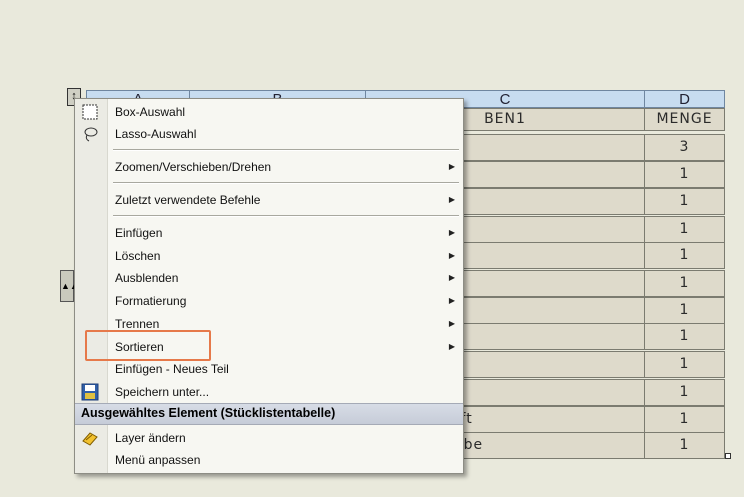 The width and height of the screenshot is (744, 497). What do you see at coordinates (193, 167) in the screenshot?
I see `menu-item-label: Zoomen/Verschieben/Drehen` at bounding box center [193, 167].